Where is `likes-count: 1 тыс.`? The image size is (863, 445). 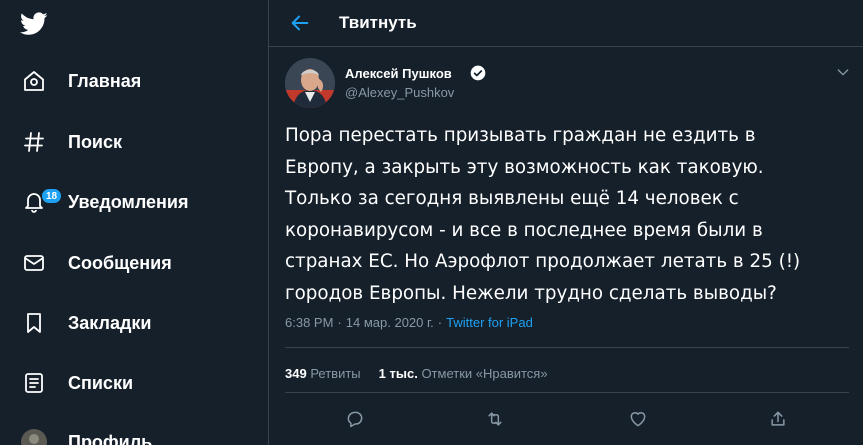
likes-count: 1 тыс. is located at coordinates (398, 373).